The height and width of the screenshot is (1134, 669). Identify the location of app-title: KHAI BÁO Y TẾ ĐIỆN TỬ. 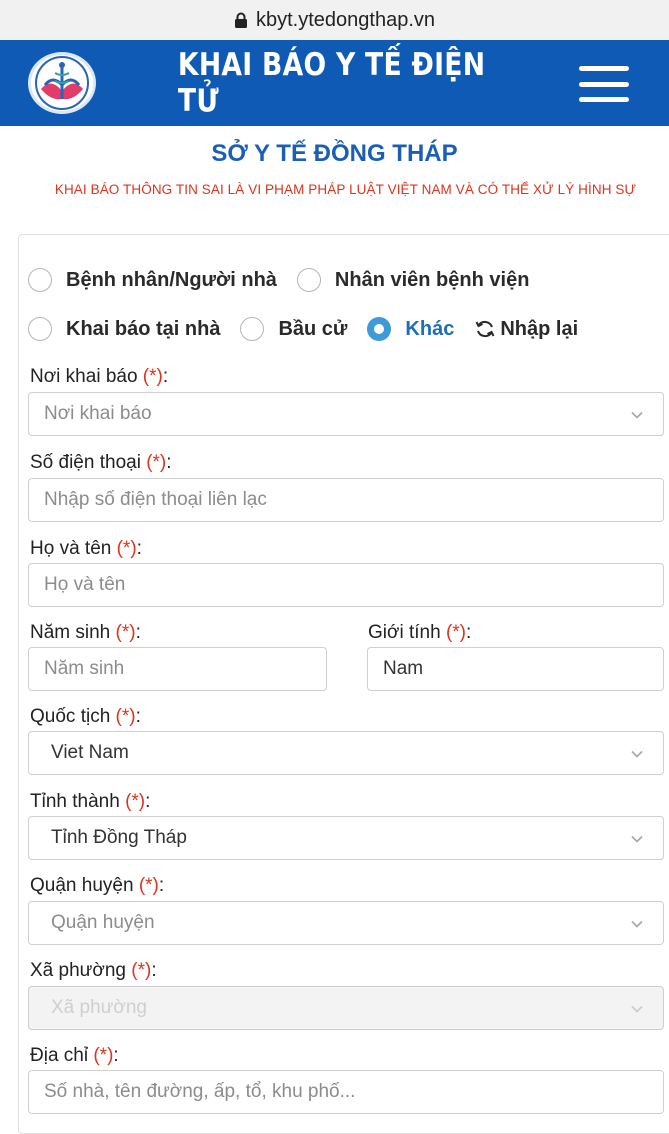
(331, 83).